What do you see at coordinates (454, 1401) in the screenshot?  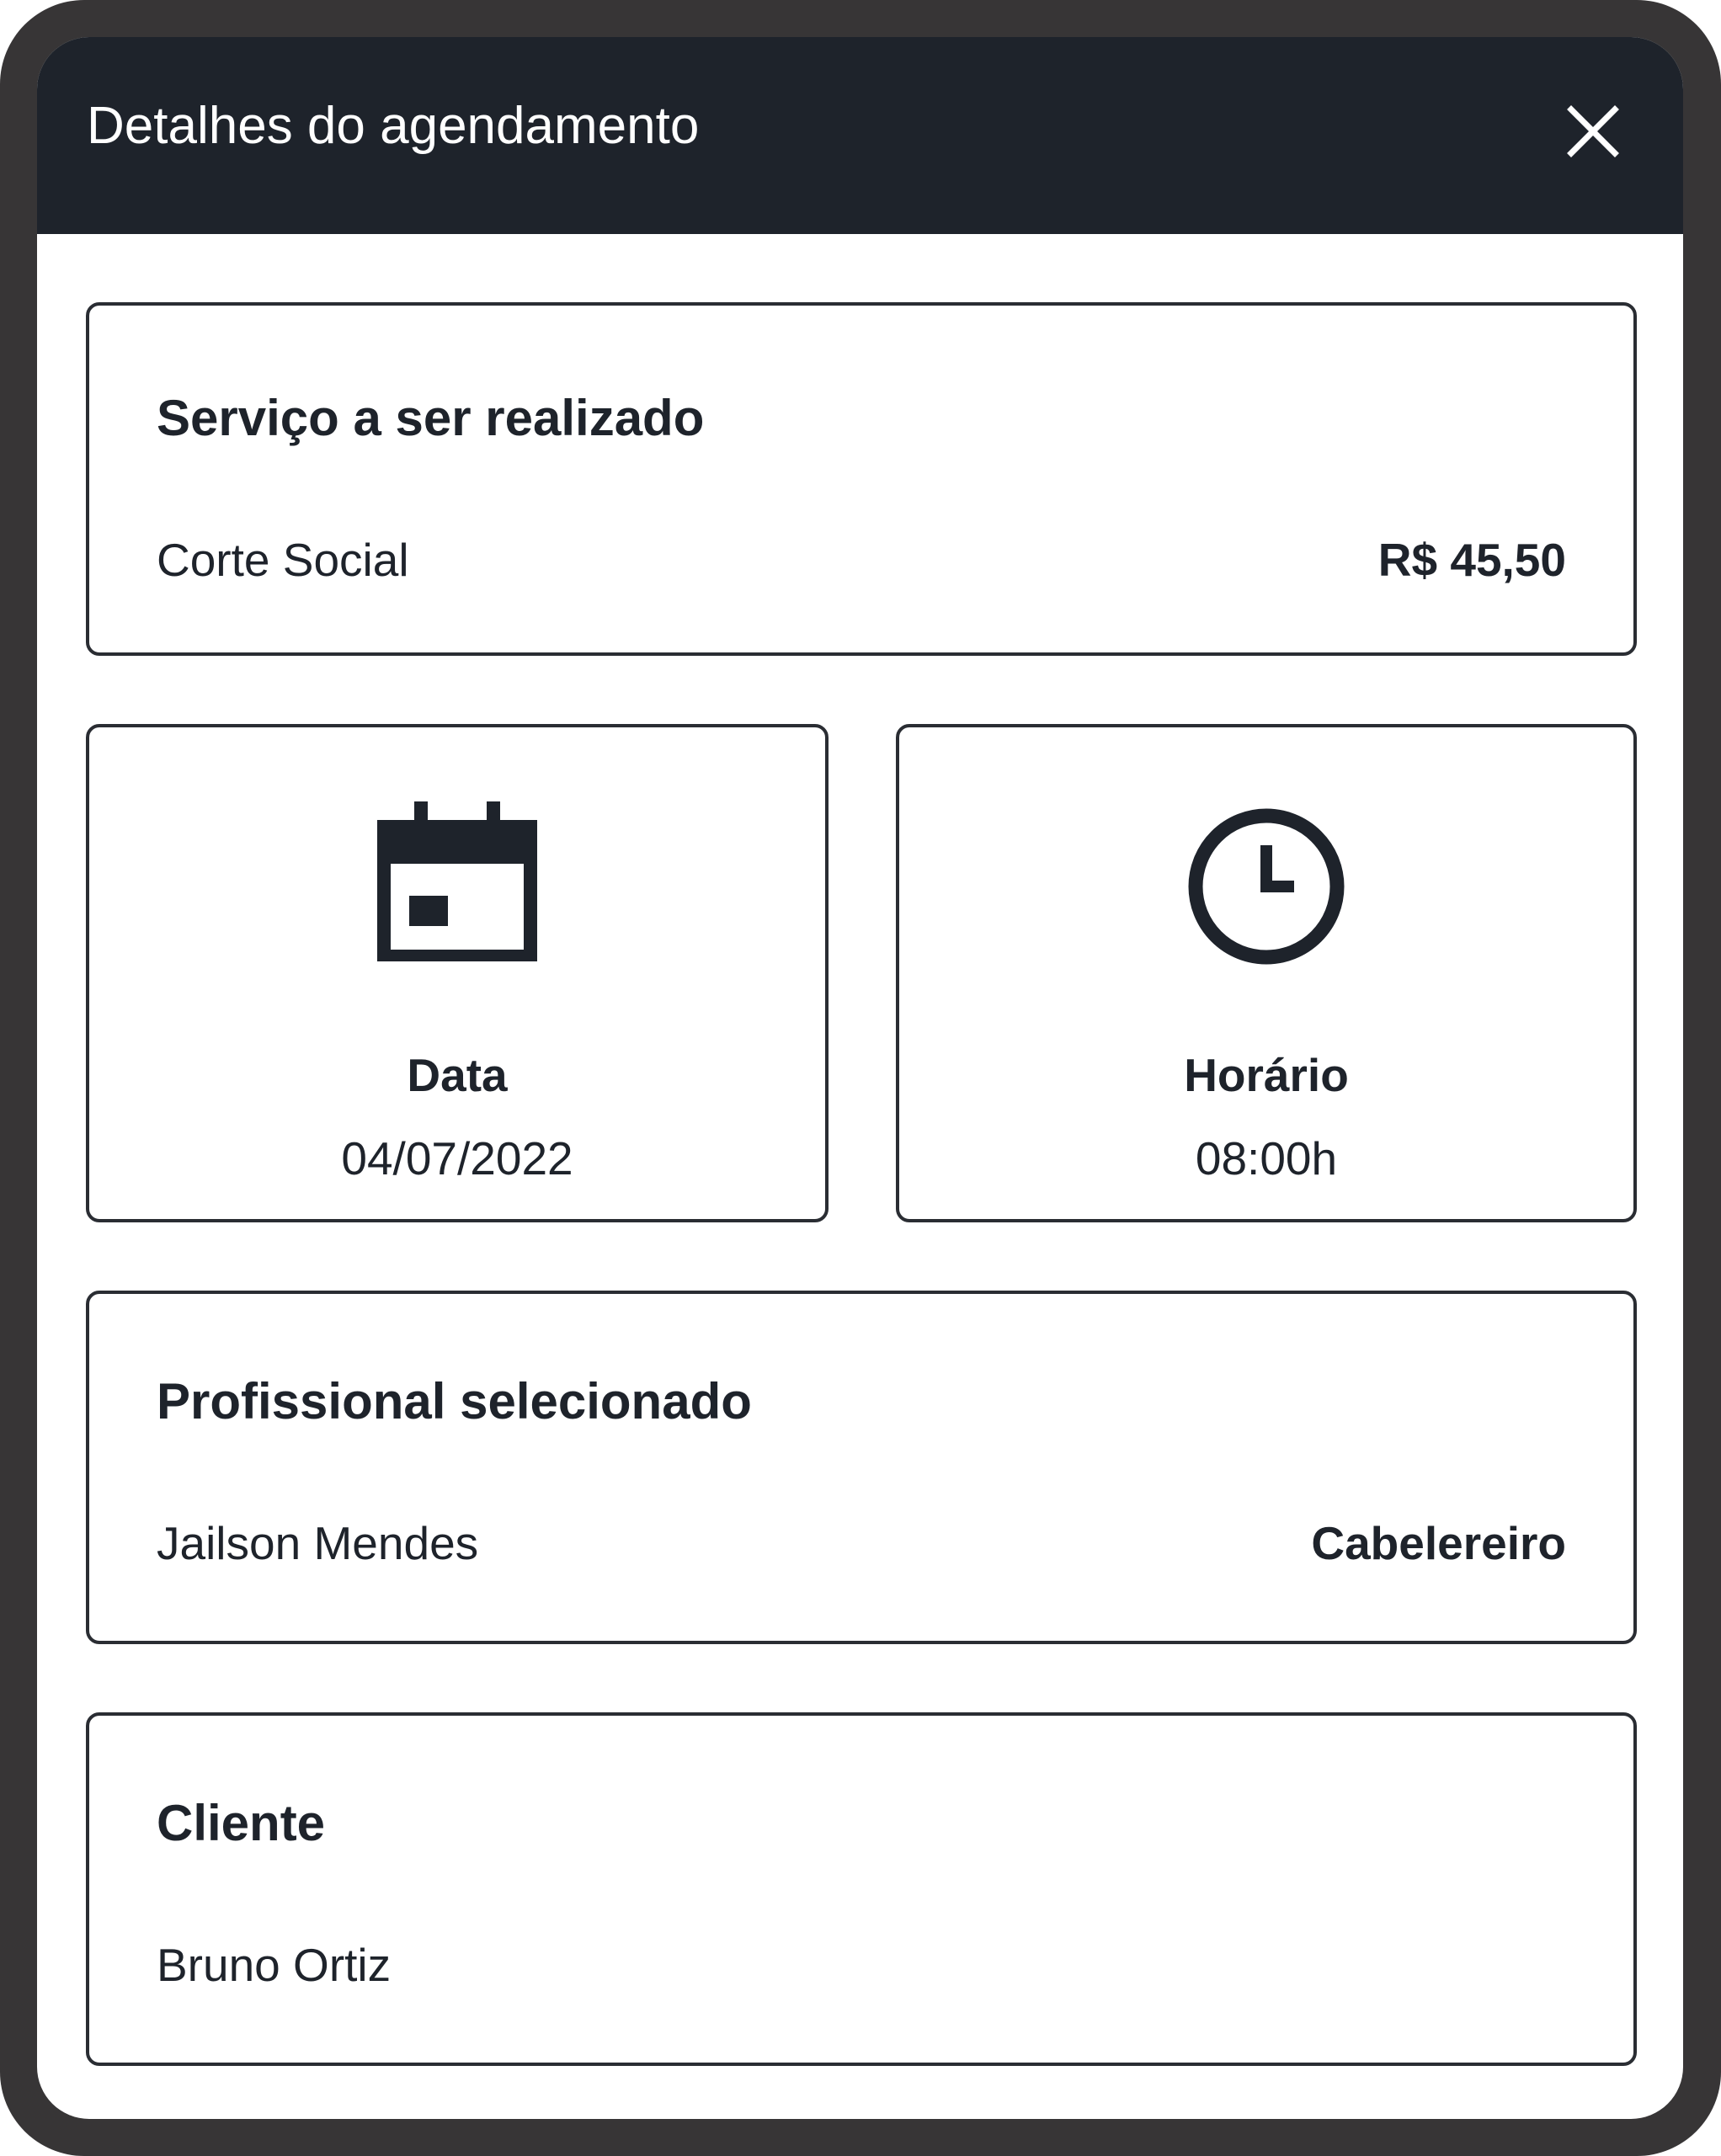 I see `professional-card-title: Profissional selecionado` at bounding box center [454, 1401].